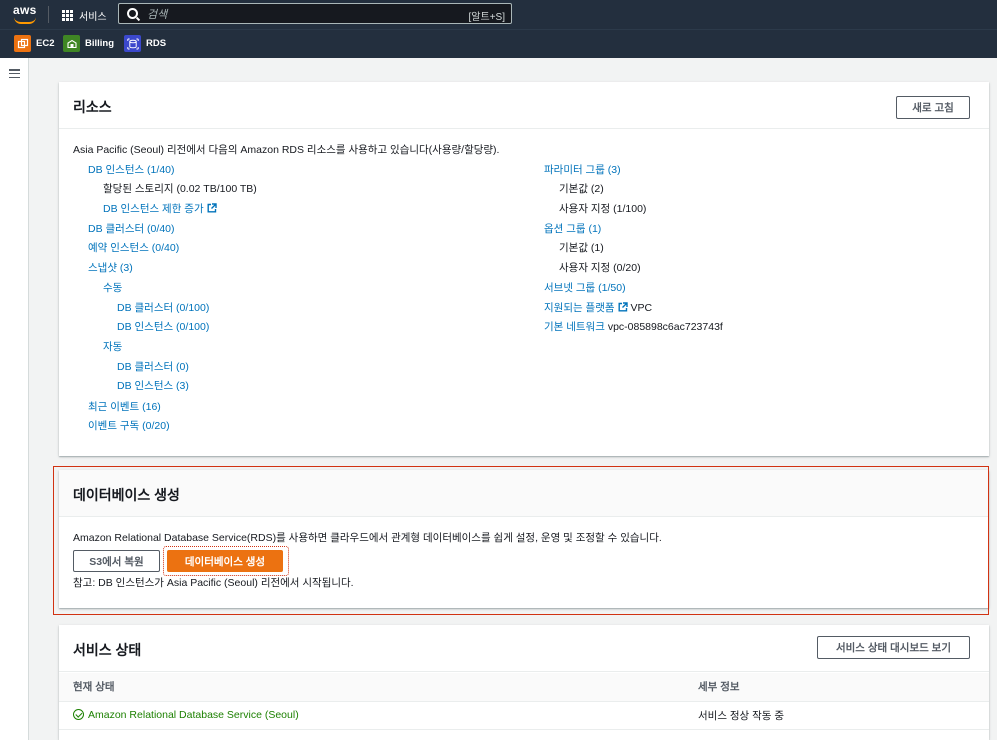  What do you see at coordinates (14, 74) in the screenshot?
I see `hamburger-menu-icon` at bounding box center [14, 74].